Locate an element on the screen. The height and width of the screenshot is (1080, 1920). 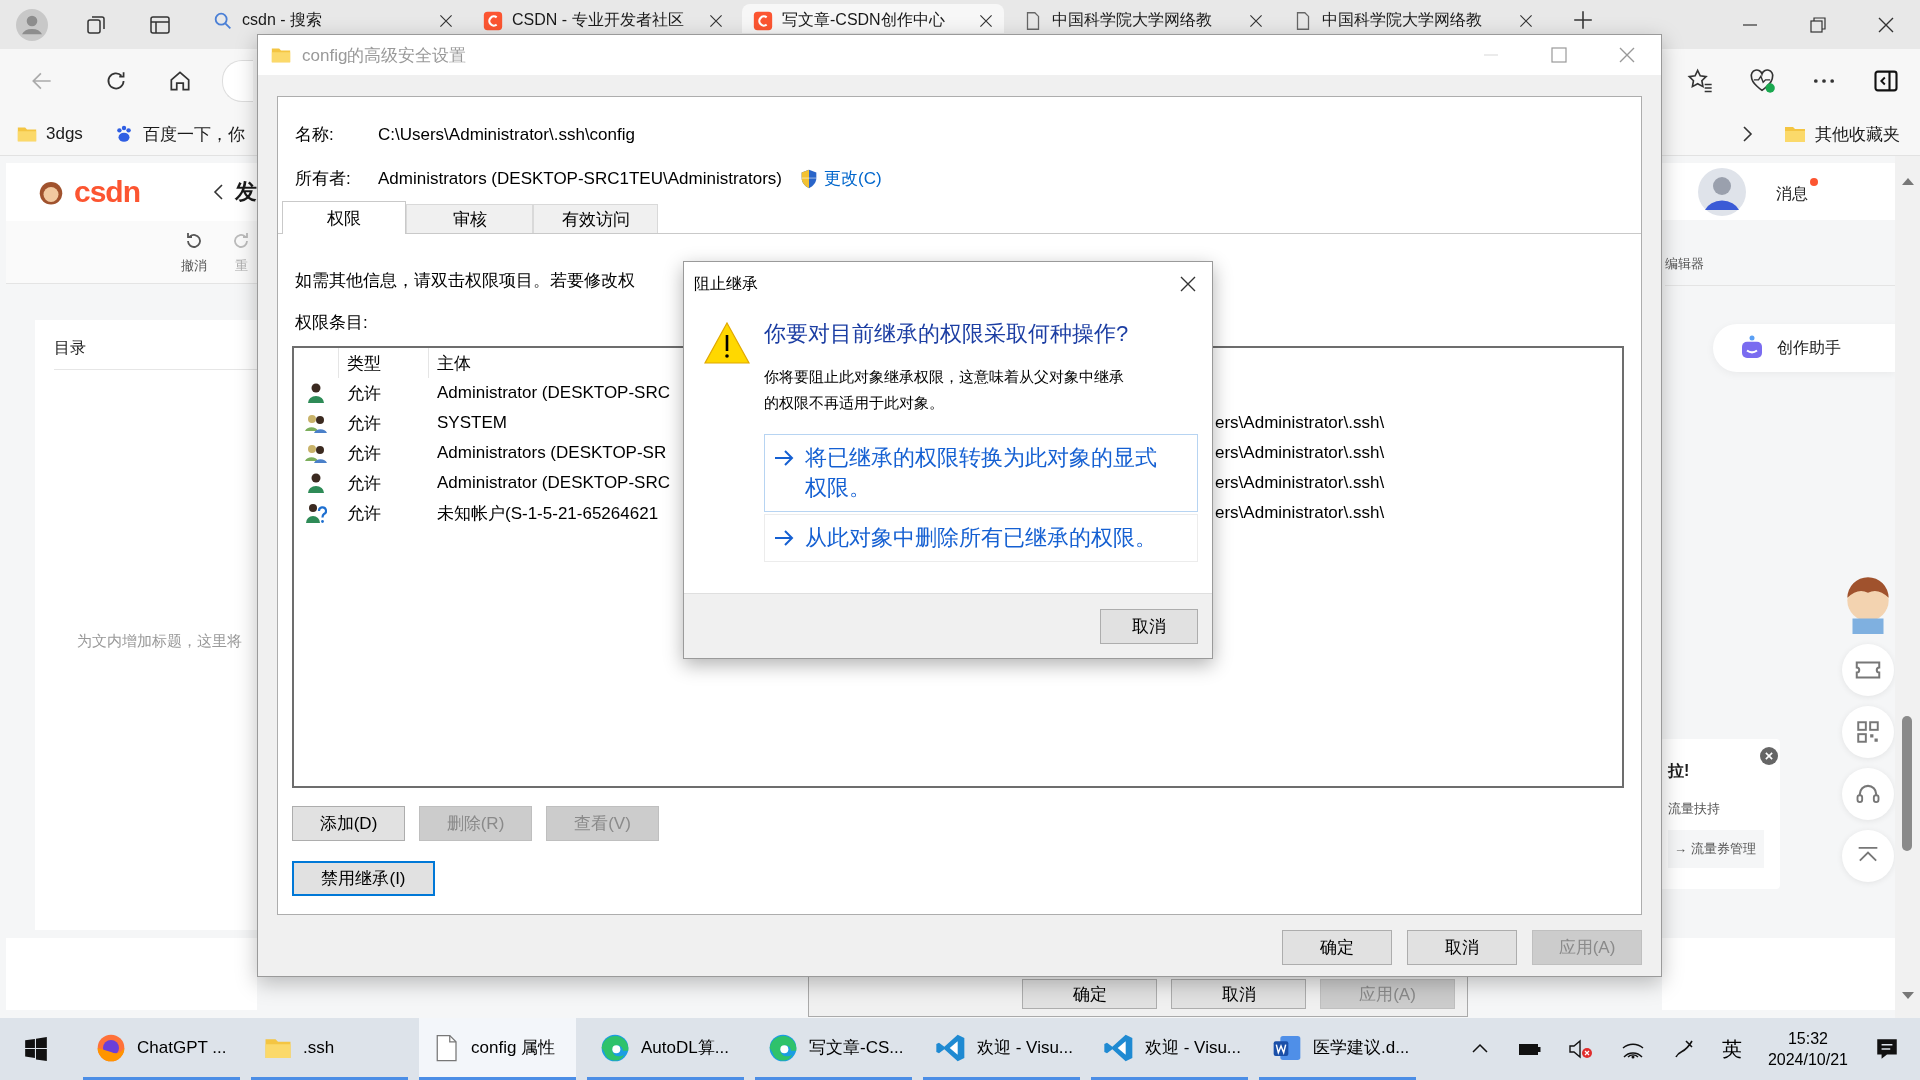
field-value: Administrators (DESKTOP-SRC1TEU\Administrators) is located at coordinates (580, 179).